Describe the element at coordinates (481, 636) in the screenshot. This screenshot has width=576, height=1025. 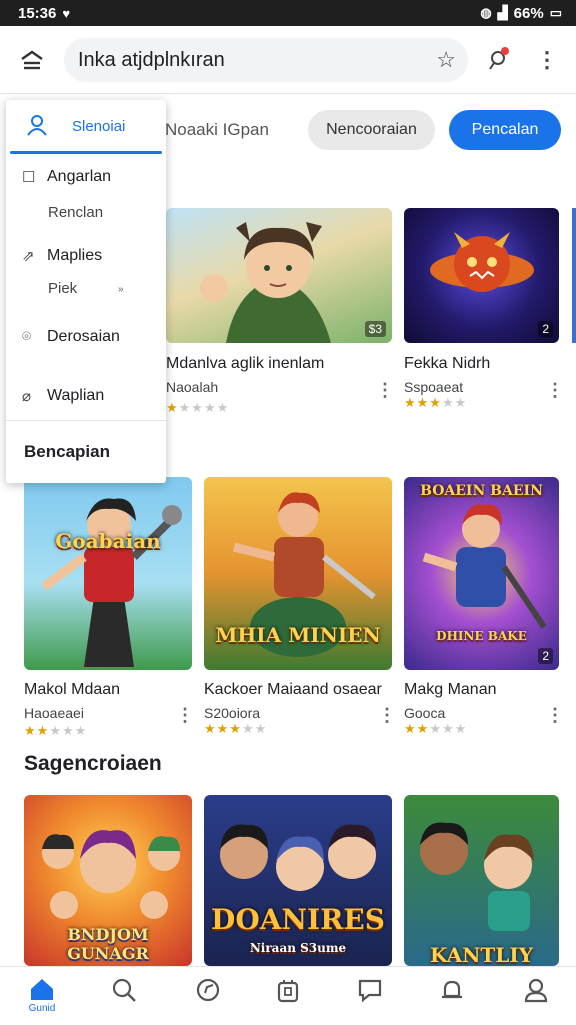
I see `art-subtitle: DHINE BAKE` at that location.